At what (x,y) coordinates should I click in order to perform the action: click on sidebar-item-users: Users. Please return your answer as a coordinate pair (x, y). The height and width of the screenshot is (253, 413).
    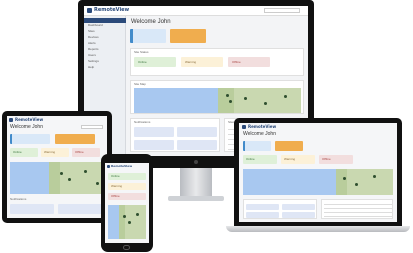
    Looking at the image, I should click on (92, 55).